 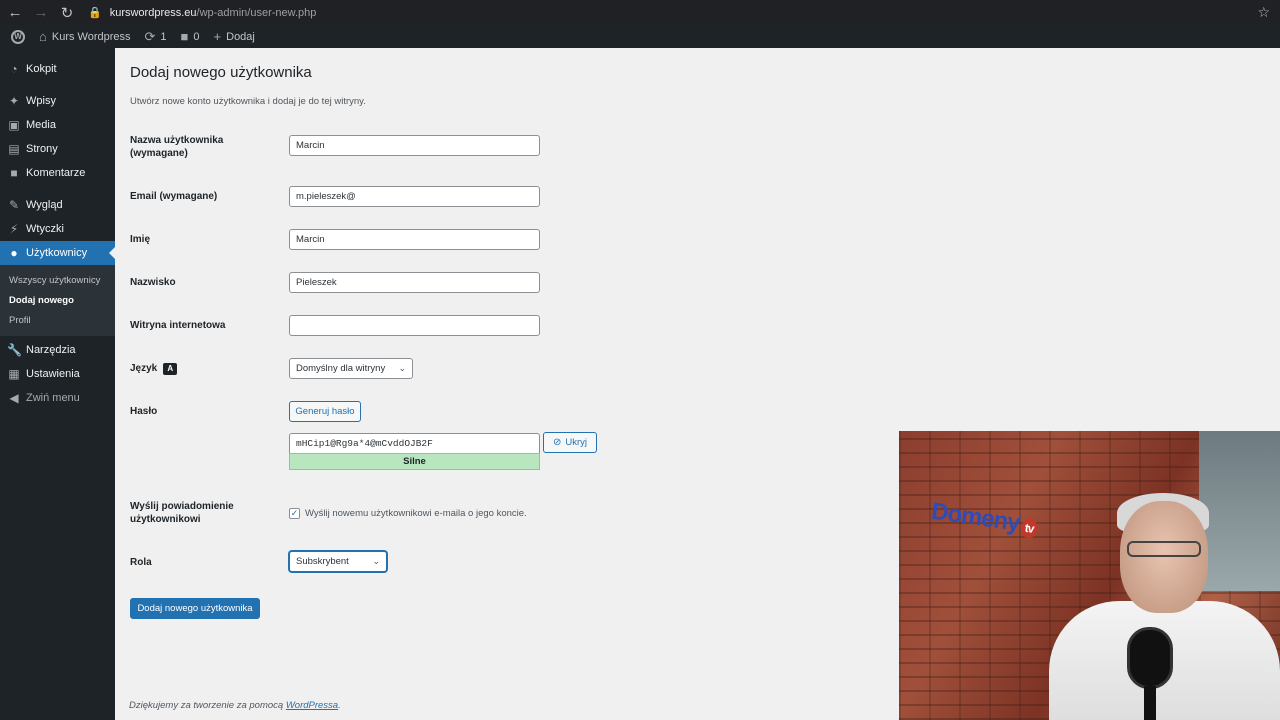 I want to click on wordpress-logo-icon: W, so click(x=18, y=36).